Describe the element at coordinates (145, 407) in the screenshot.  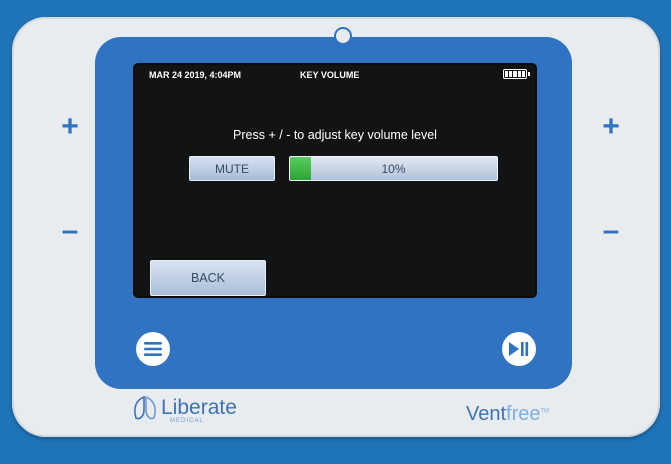
I see `liberate-lungs-icon` at that location.